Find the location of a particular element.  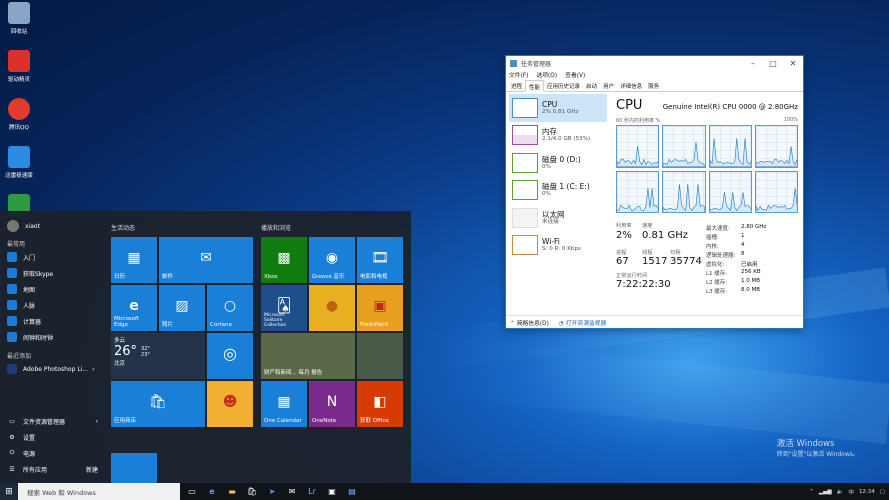

start-item-alarms: 闹钟和时钟 is located at coordinates (52, 337).